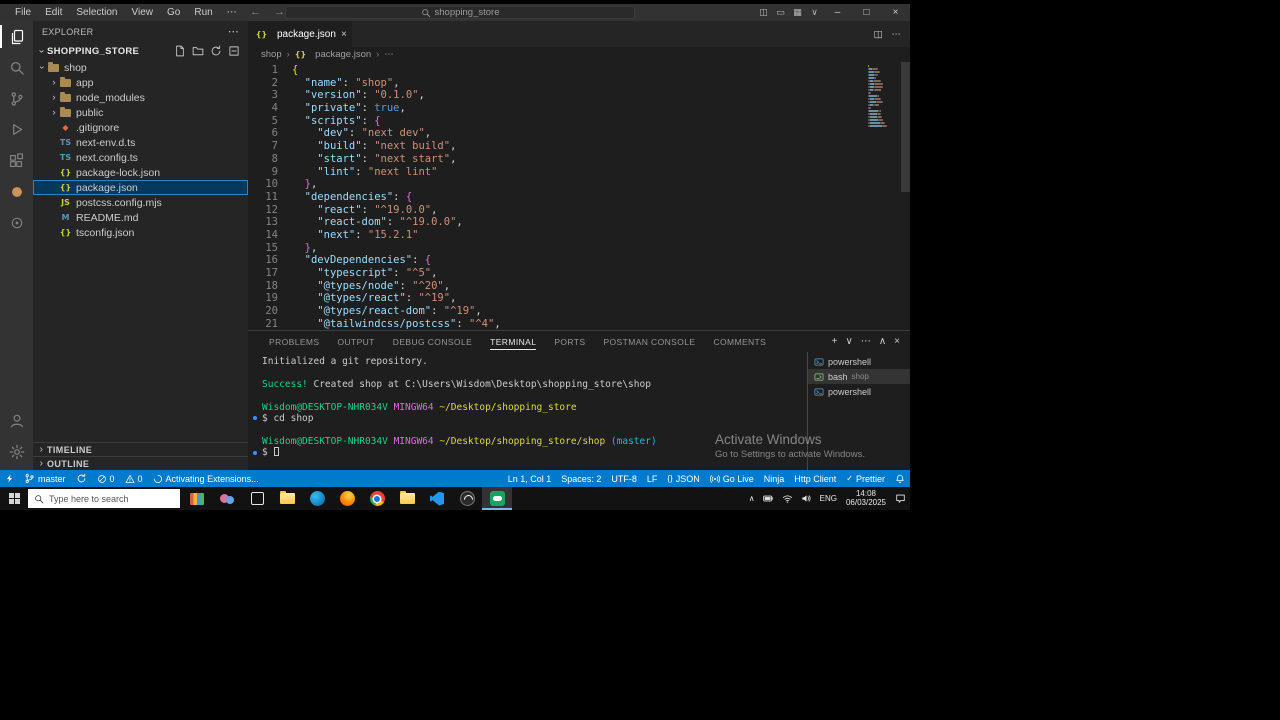  What do you see at coordinates (140, 202) in the screenshot?
I see `tree-item-postcss-config-mjs: JS postcss.config.mjs` at bounding box center [140, 202].